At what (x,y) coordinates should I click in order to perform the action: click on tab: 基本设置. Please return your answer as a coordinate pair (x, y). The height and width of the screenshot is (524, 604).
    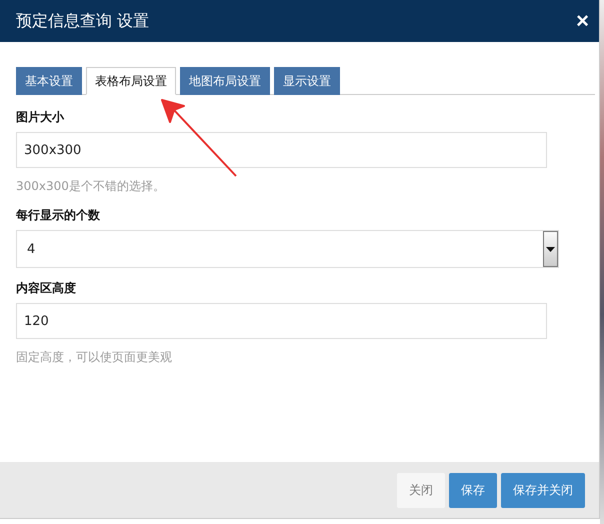
    Looking at the image, I should click on (49, 81).